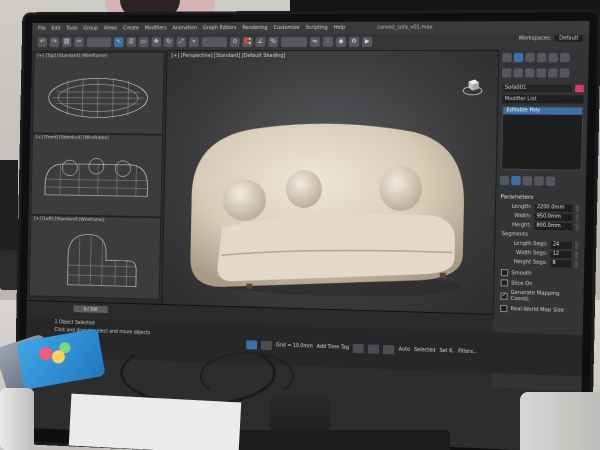 The height and width of the screenshot is (450, 600). What do you see at coordinates (220, 28) in the screenshot?
I see `menu-graph-editors: Graph Editors` at bounding box center [220, 28].